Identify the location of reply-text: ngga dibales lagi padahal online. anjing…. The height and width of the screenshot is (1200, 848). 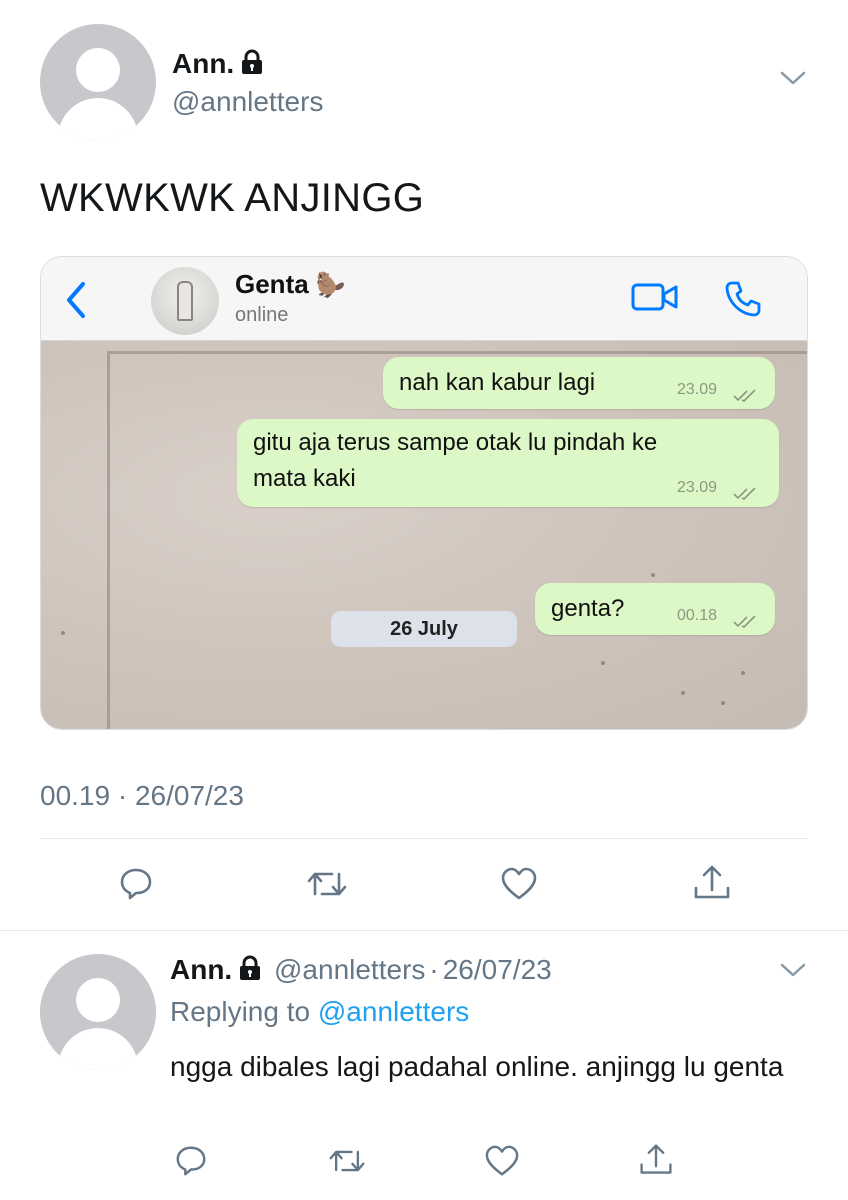
(477, 1066).